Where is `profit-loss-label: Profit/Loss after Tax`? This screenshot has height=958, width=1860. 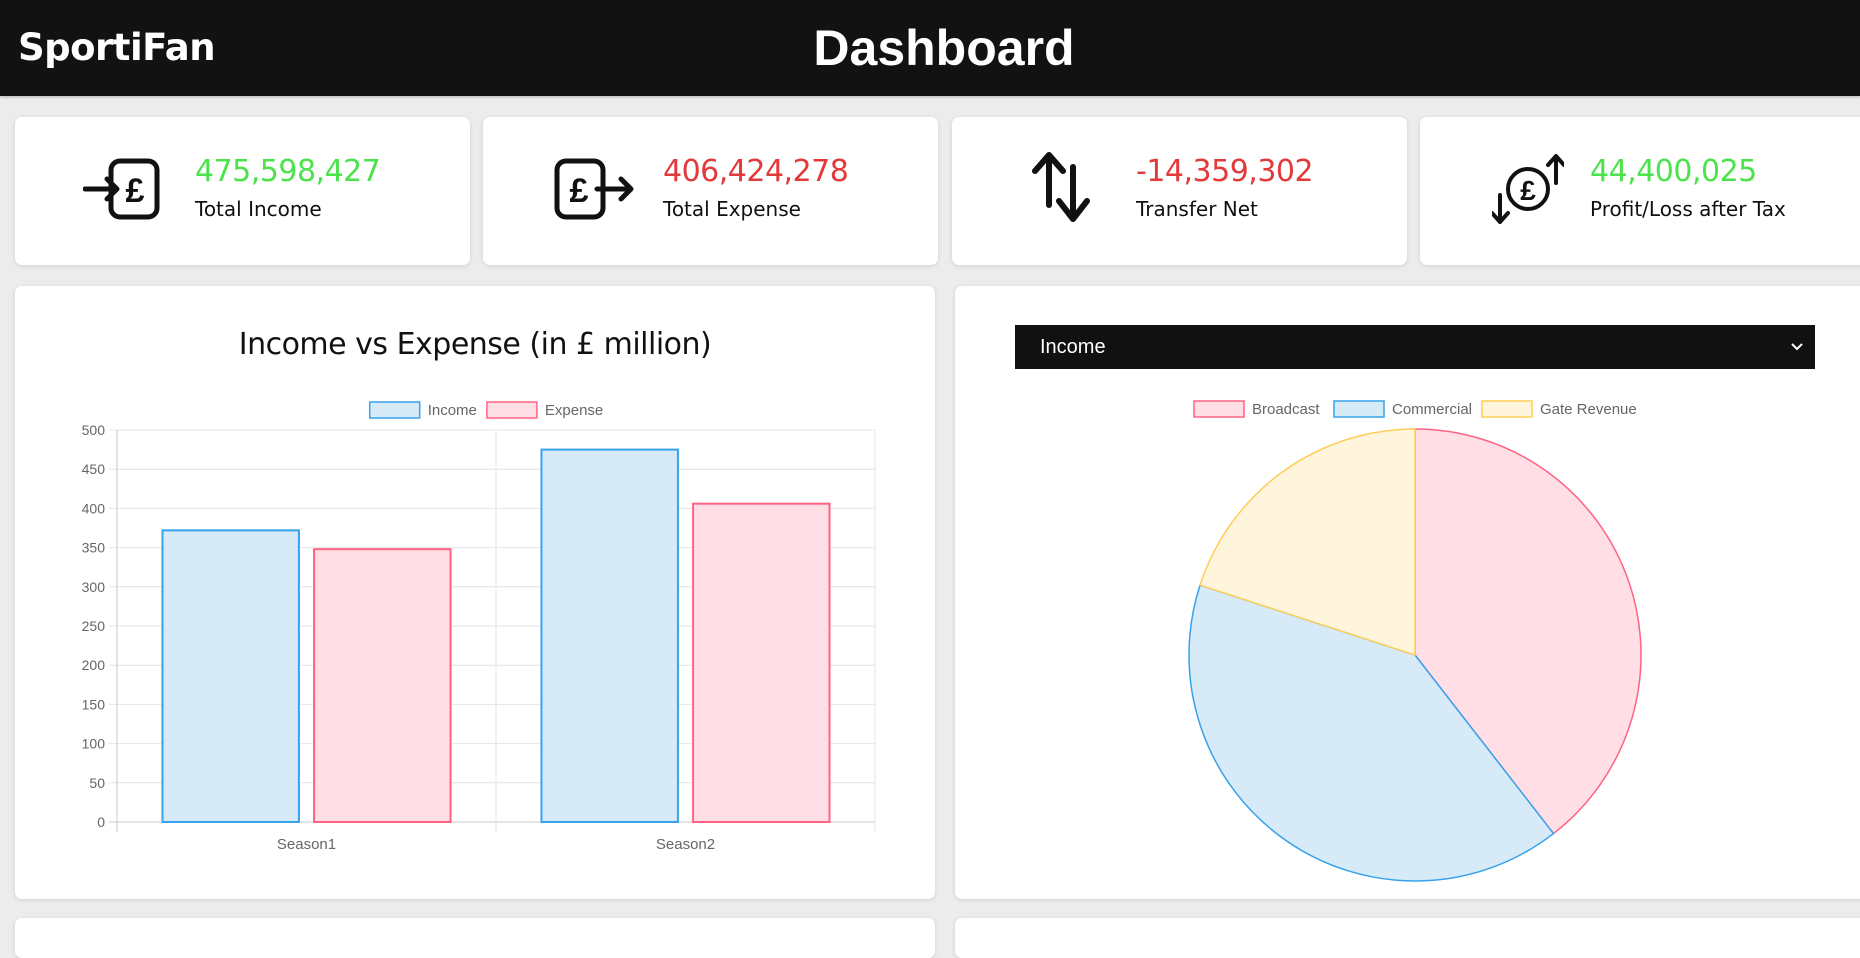 profit-loss-label: Profit/Loss after Tax is located at coordinates (1688, 209).